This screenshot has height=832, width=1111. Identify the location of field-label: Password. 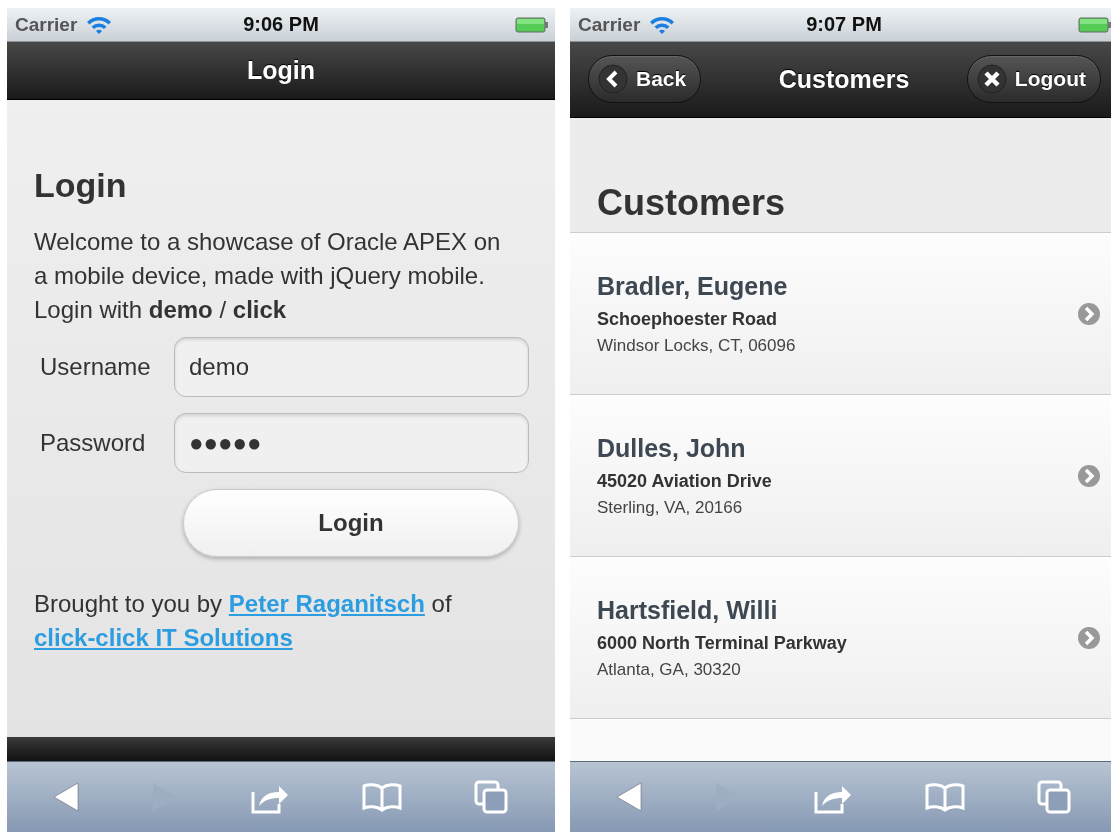
(93, 443).